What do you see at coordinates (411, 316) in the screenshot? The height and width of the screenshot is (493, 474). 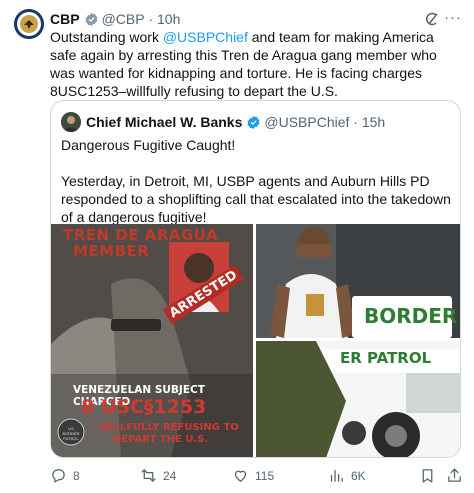 I see `border-sign-text: BORDER` at bounding box center [411, 316].